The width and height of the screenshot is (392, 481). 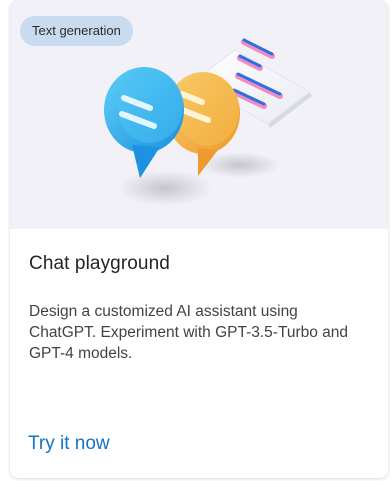 What do you see at coordinates (99, 263) in the screenshot?
I see `card-title: Chat playground` at bounding box center [99, 263].